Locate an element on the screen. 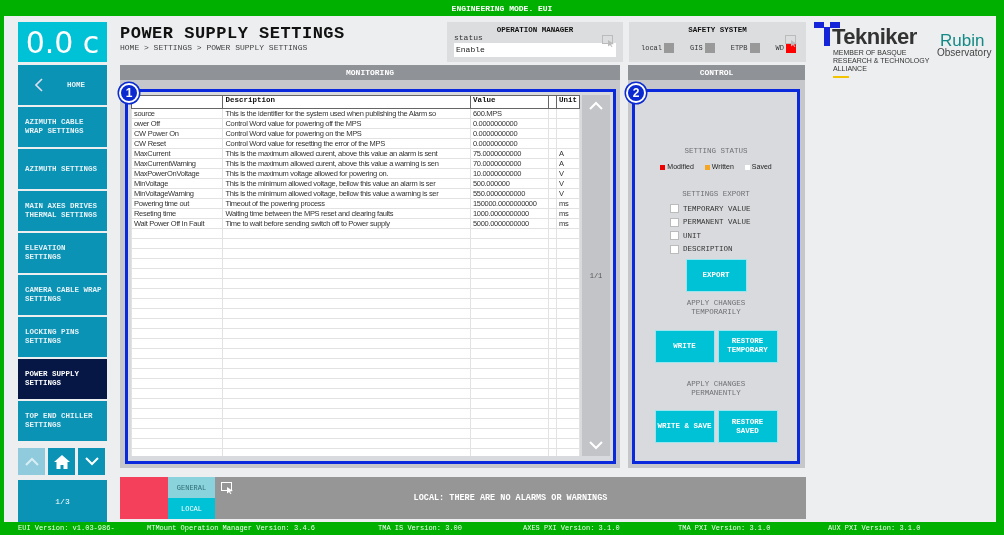 This screenshot has width=1004, height=535. home-icon is located at coordinates (61, 461).